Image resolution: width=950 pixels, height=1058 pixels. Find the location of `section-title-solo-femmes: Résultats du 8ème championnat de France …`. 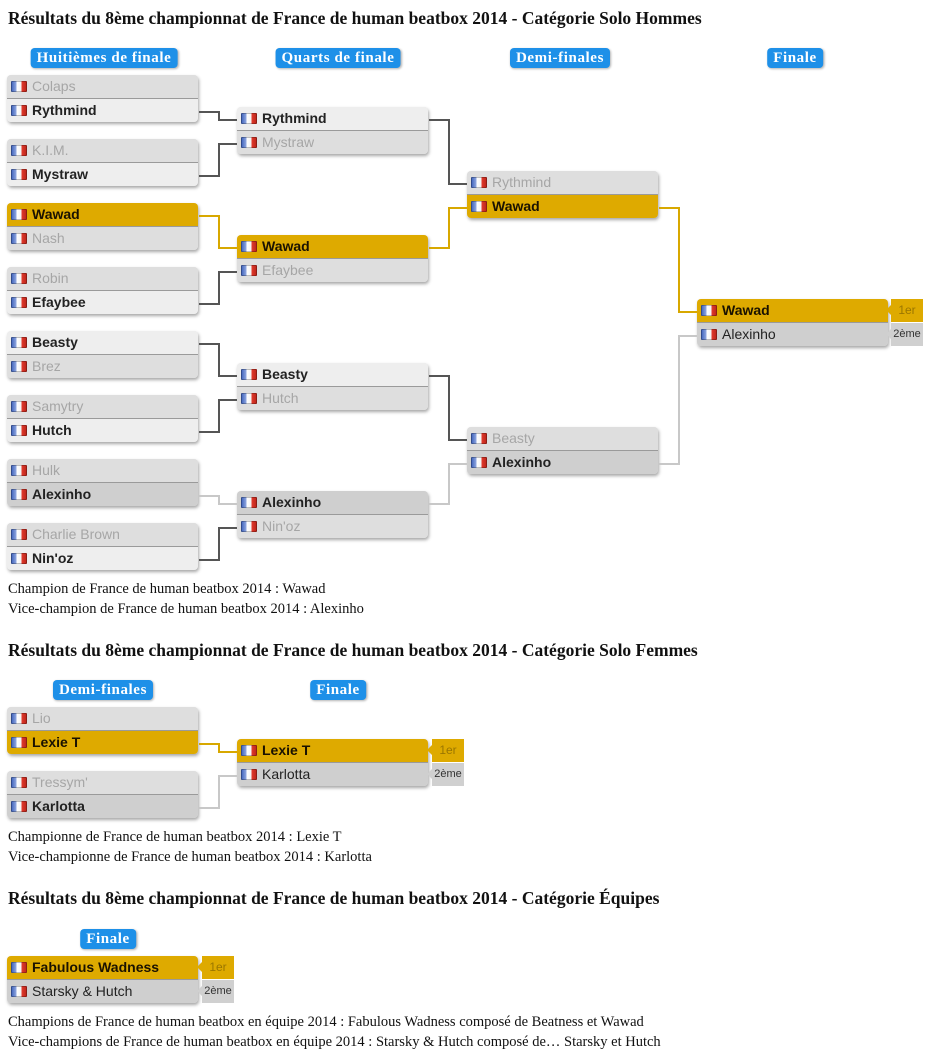

section-title-solo-femmes: Résultats du 8ème championnat de France … is located at coordinates (353, 650).